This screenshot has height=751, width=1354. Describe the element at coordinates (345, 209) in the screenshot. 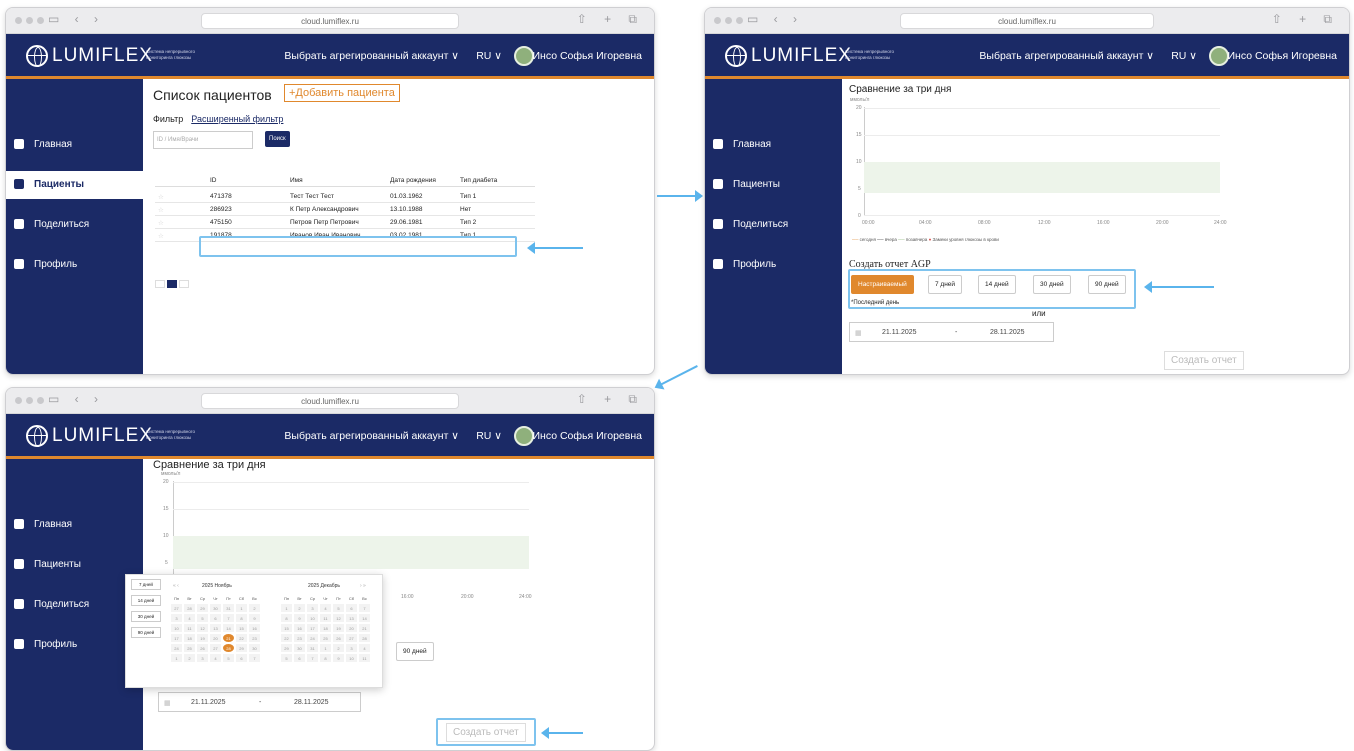

I see `table-row: ☆ 286923 К Петр Александрович 13.10.1988 Нет` at that location.